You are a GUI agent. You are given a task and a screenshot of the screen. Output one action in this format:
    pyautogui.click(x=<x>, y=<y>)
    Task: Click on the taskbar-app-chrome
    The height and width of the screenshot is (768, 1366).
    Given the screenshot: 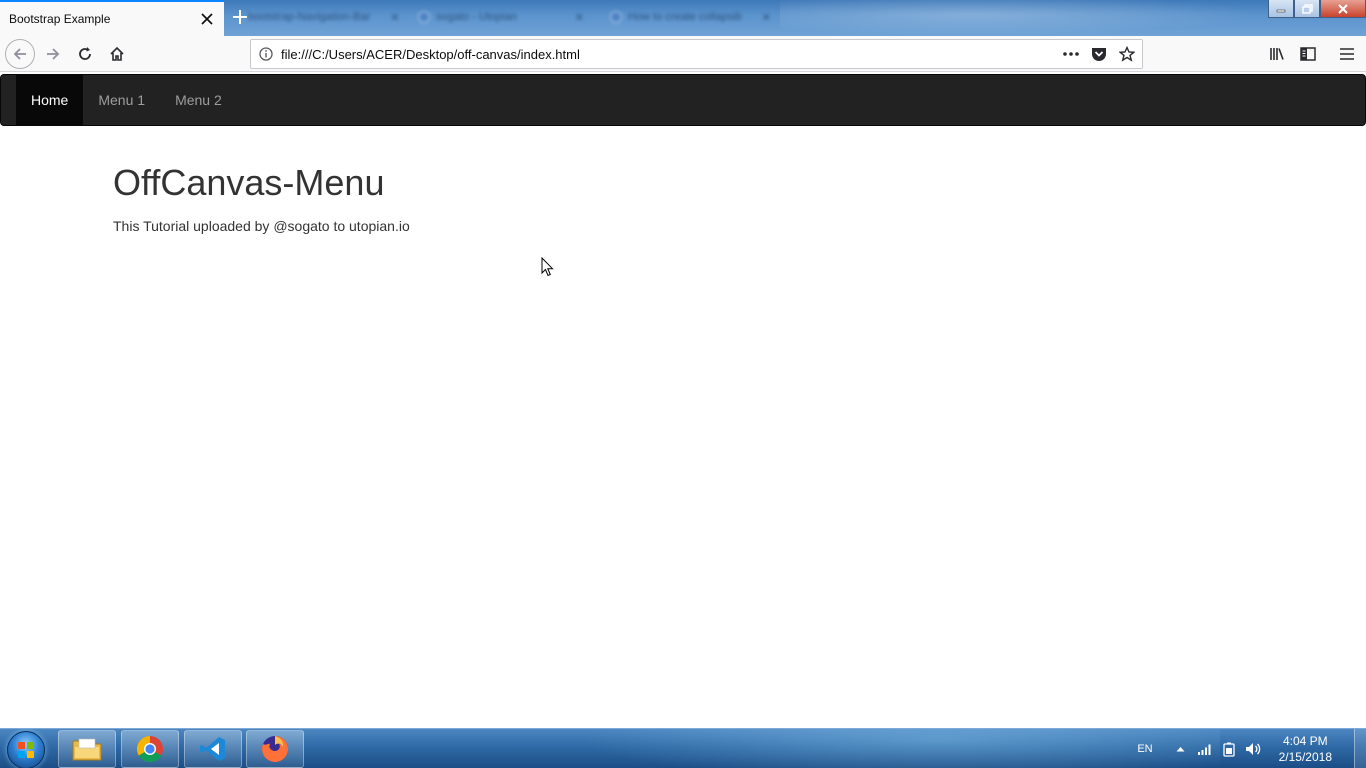 What is the action you would take?
    pyautogui.click(x=150, y=749)
    